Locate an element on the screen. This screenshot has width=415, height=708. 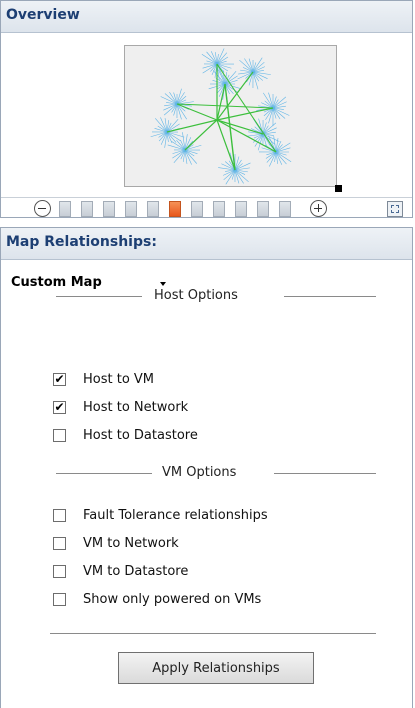
map-resize-handle is located at coordinates (338, 188).